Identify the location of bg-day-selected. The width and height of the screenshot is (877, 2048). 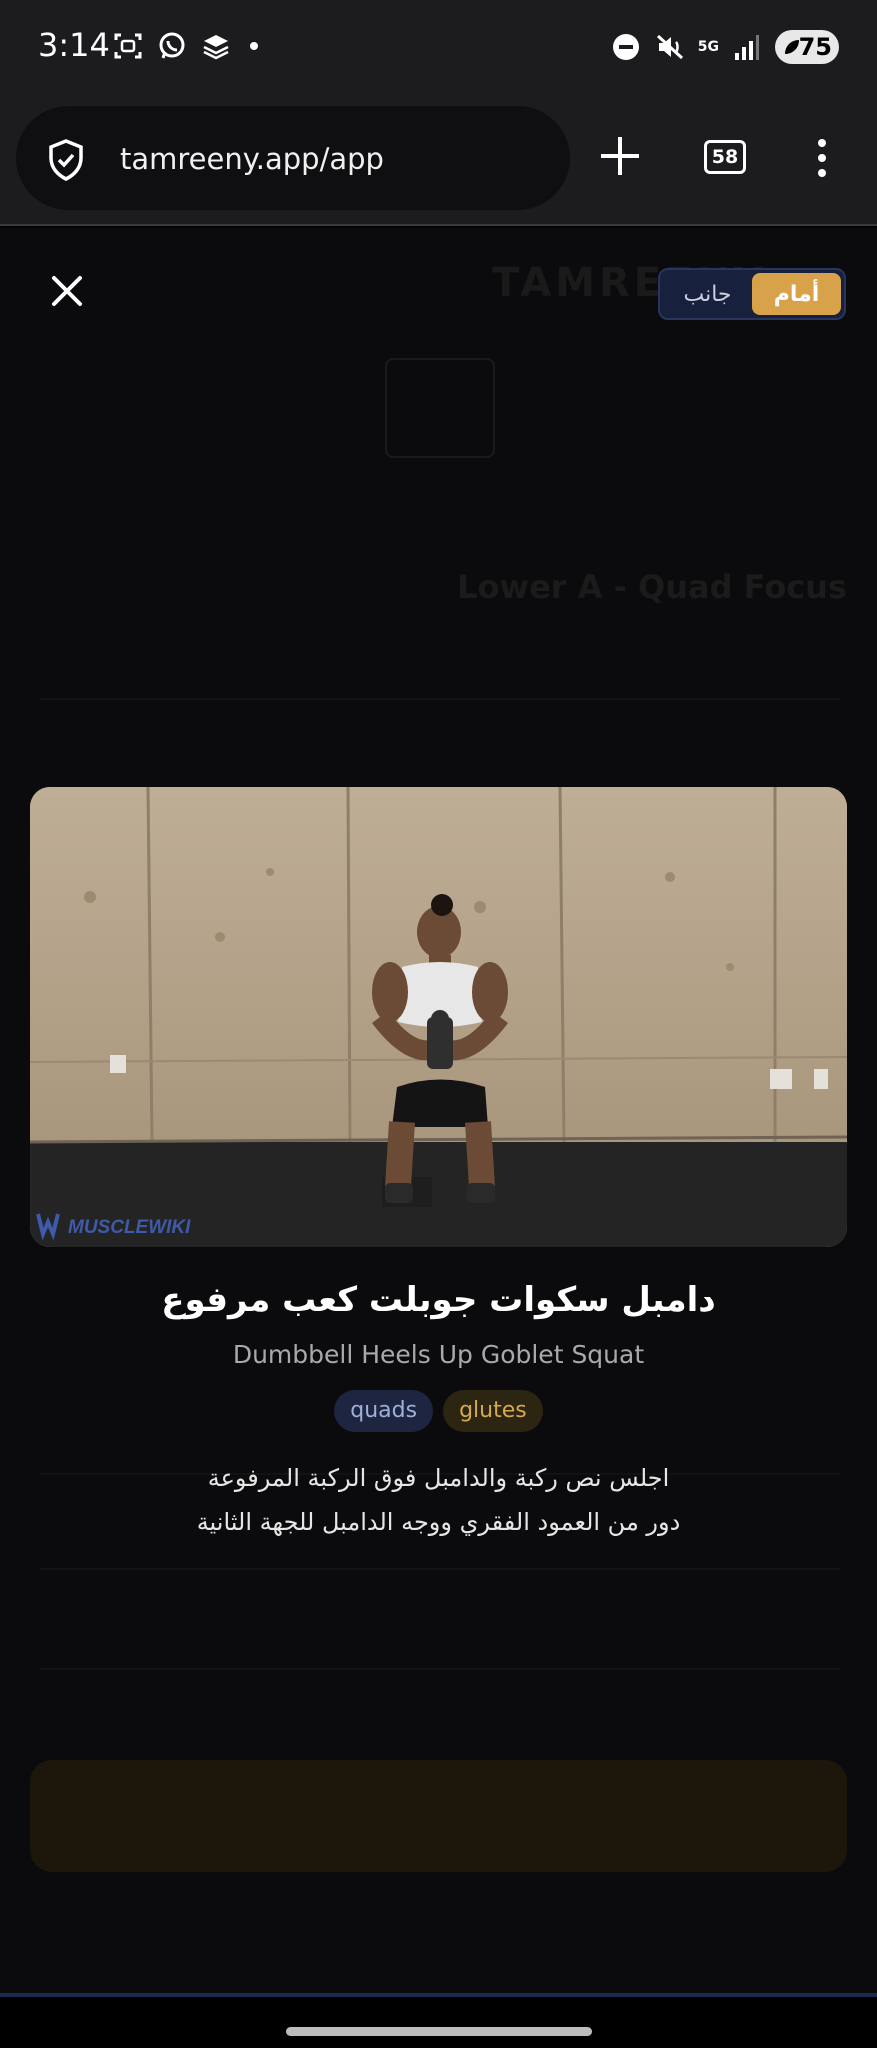
(439, 408).